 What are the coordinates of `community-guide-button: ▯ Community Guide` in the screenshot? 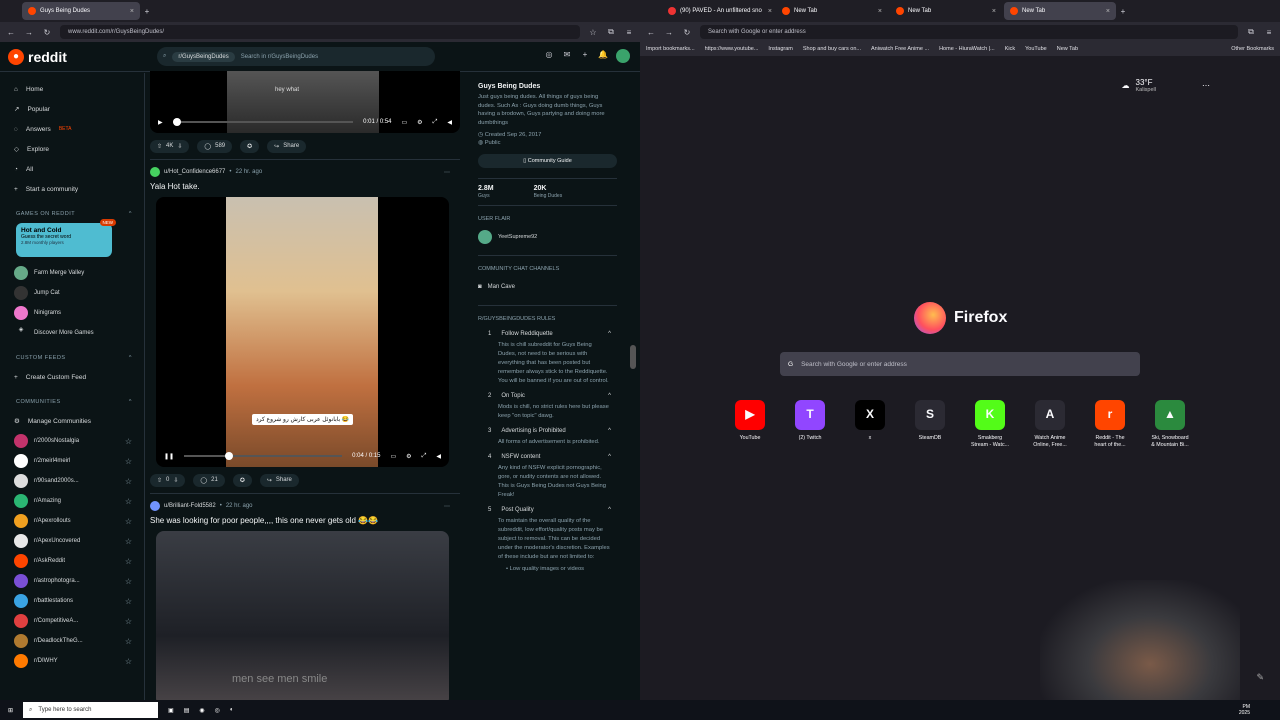 It's located at (547, 161).